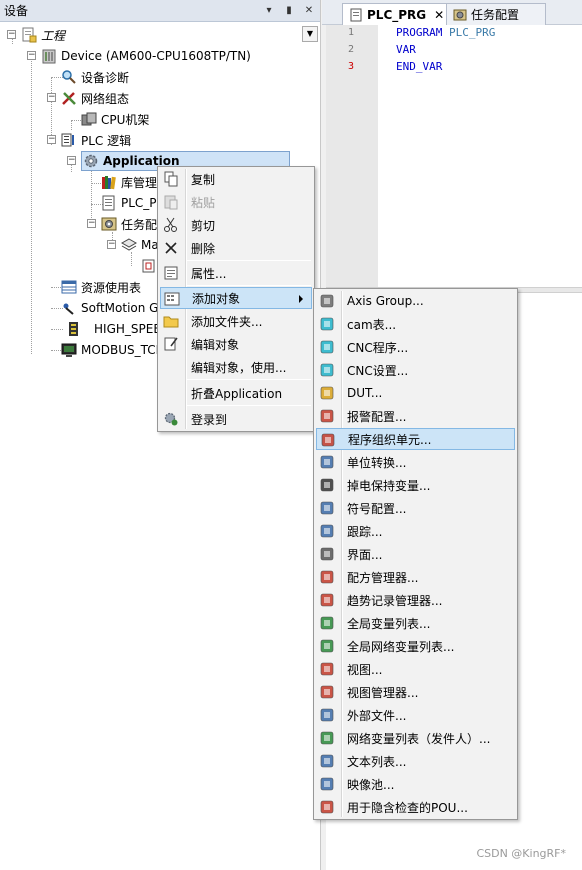 This screenshot has width=582, height=870. I want to click on tree-item-library-manager: 库管理, so click(129, 182).